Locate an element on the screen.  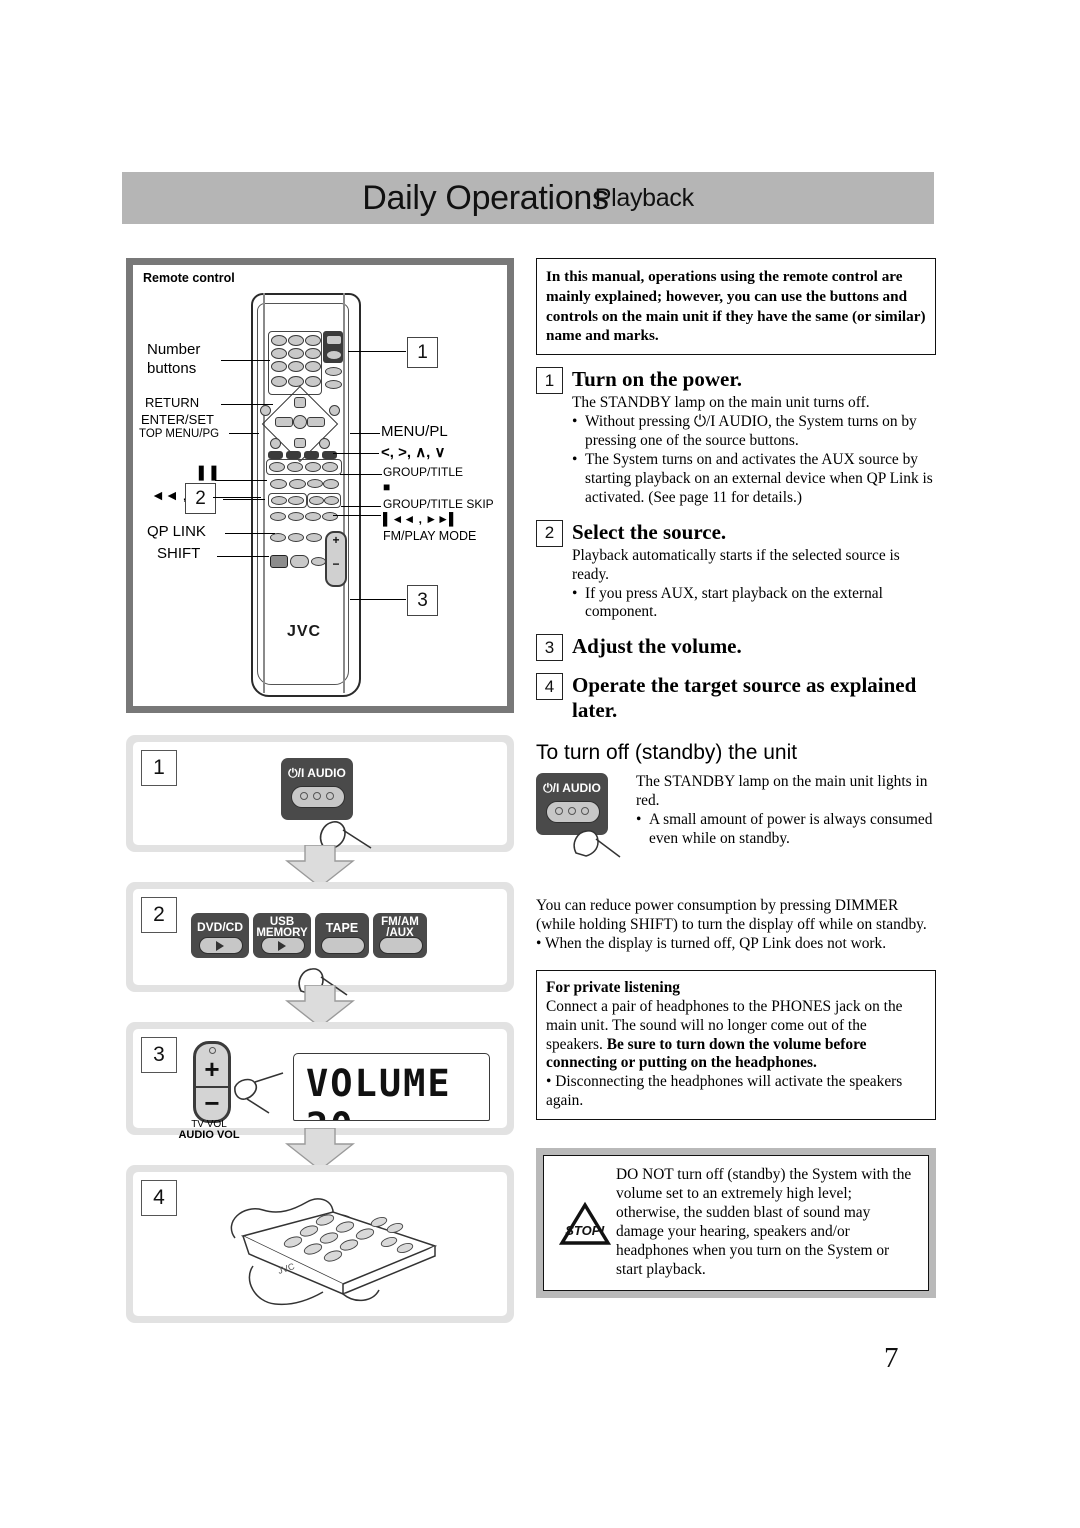
callout-fm-play-mode: FM/PLAY MODE is located at coordinates (430, 536).